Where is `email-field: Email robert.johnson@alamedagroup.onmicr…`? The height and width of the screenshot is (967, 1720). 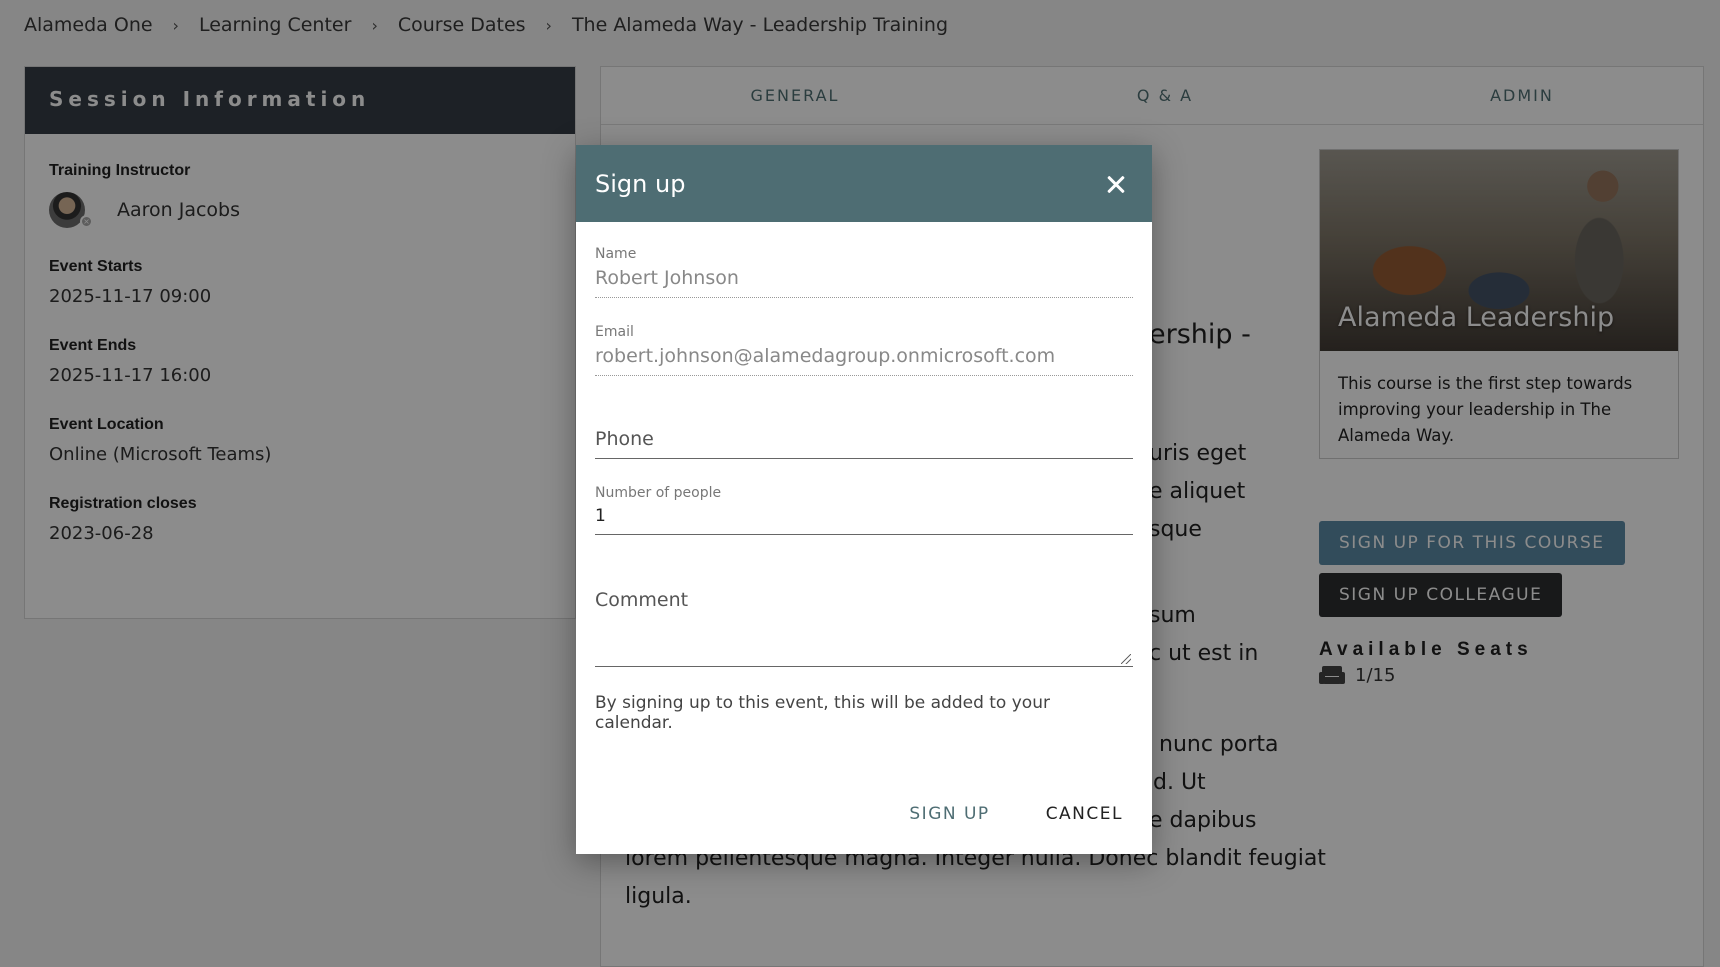 email-field: Email robert.johnson@alamedagroup.onmicr… is located at coordinates (864, 350).